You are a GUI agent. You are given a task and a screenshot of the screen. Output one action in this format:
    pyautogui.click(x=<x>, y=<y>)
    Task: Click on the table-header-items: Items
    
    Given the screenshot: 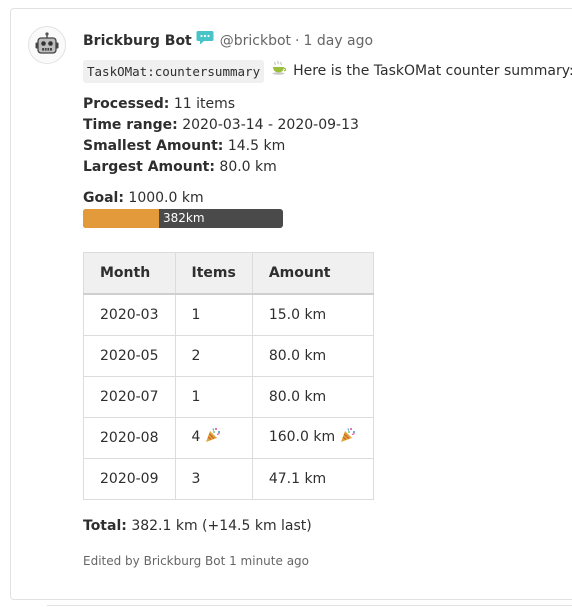 What is the action you would take?
    pyautogui.click(x=213, y=273)
    